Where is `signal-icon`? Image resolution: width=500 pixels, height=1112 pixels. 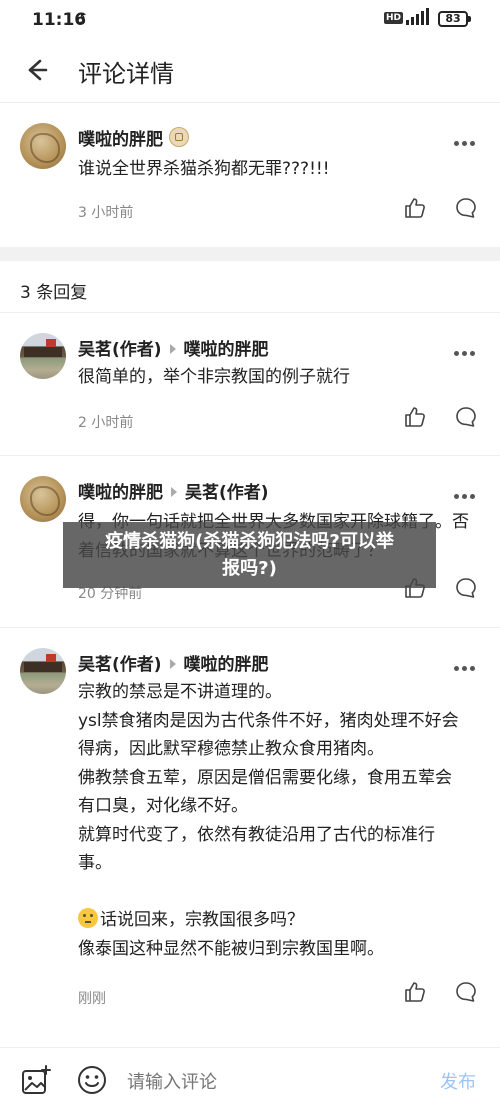
signal-icon is located at coordinates (417, 16).